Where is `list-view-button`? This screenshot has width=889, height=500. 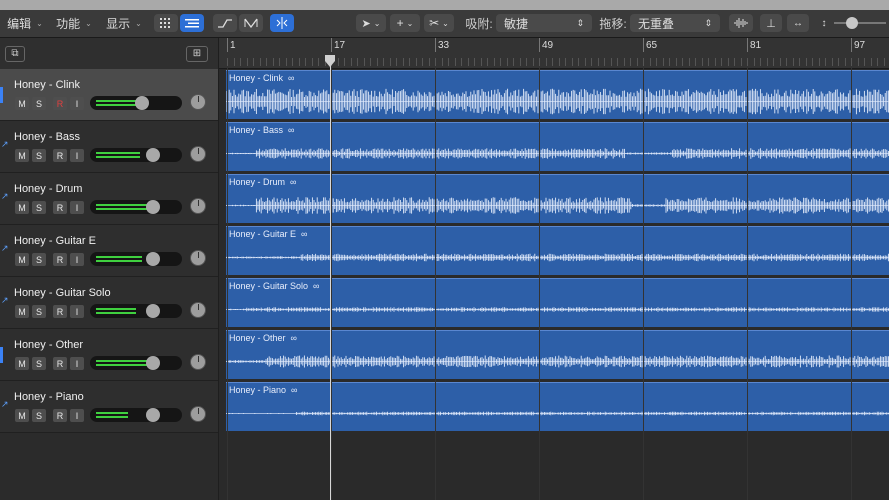
list-view-button is located at coordinates (192, 23).